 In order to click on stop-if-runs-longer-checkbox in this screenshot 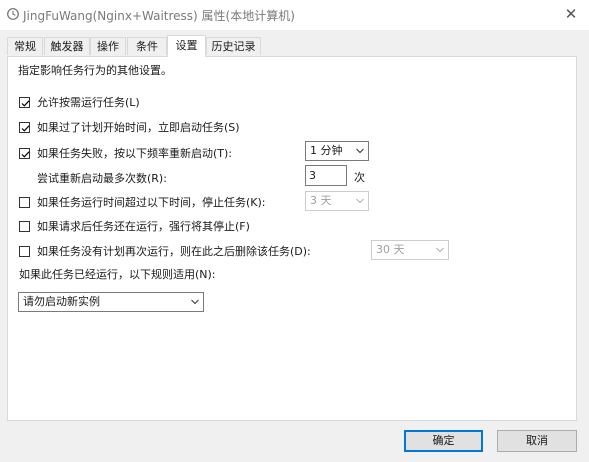, I will do `click(24, 202)`.